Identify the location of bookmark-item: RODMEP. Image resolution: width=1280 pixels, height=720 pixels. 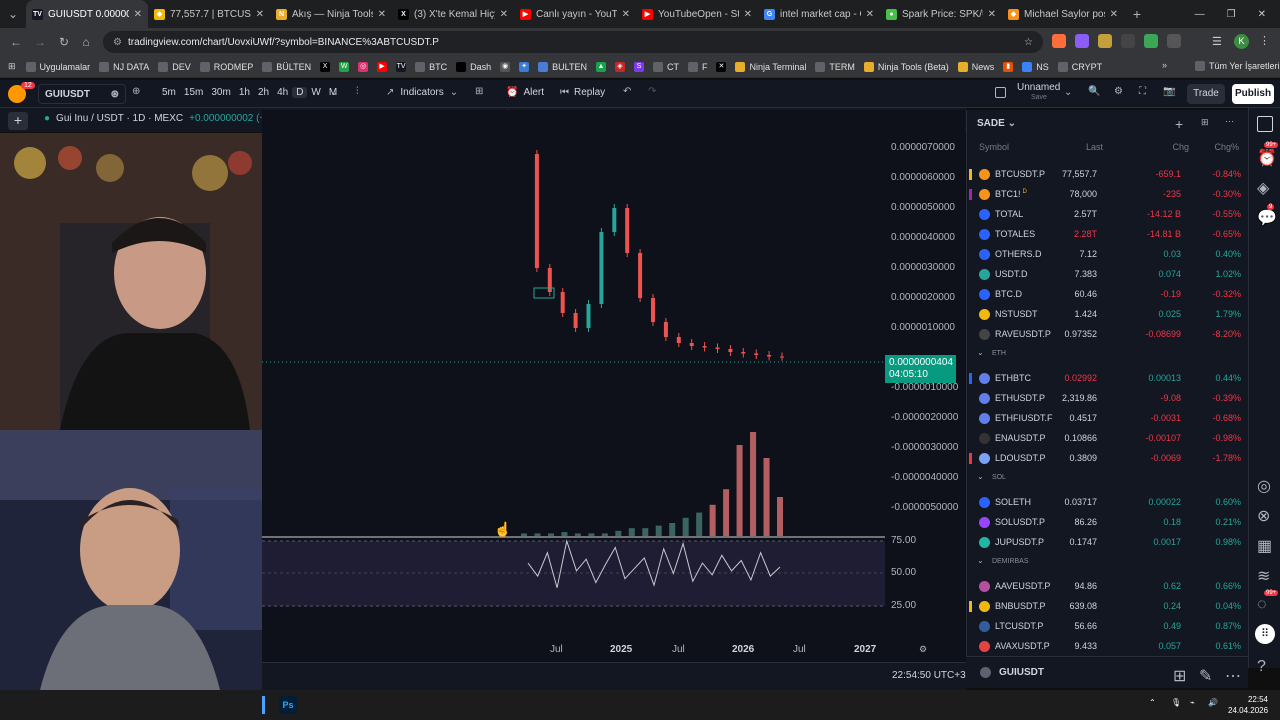
(226, 66).